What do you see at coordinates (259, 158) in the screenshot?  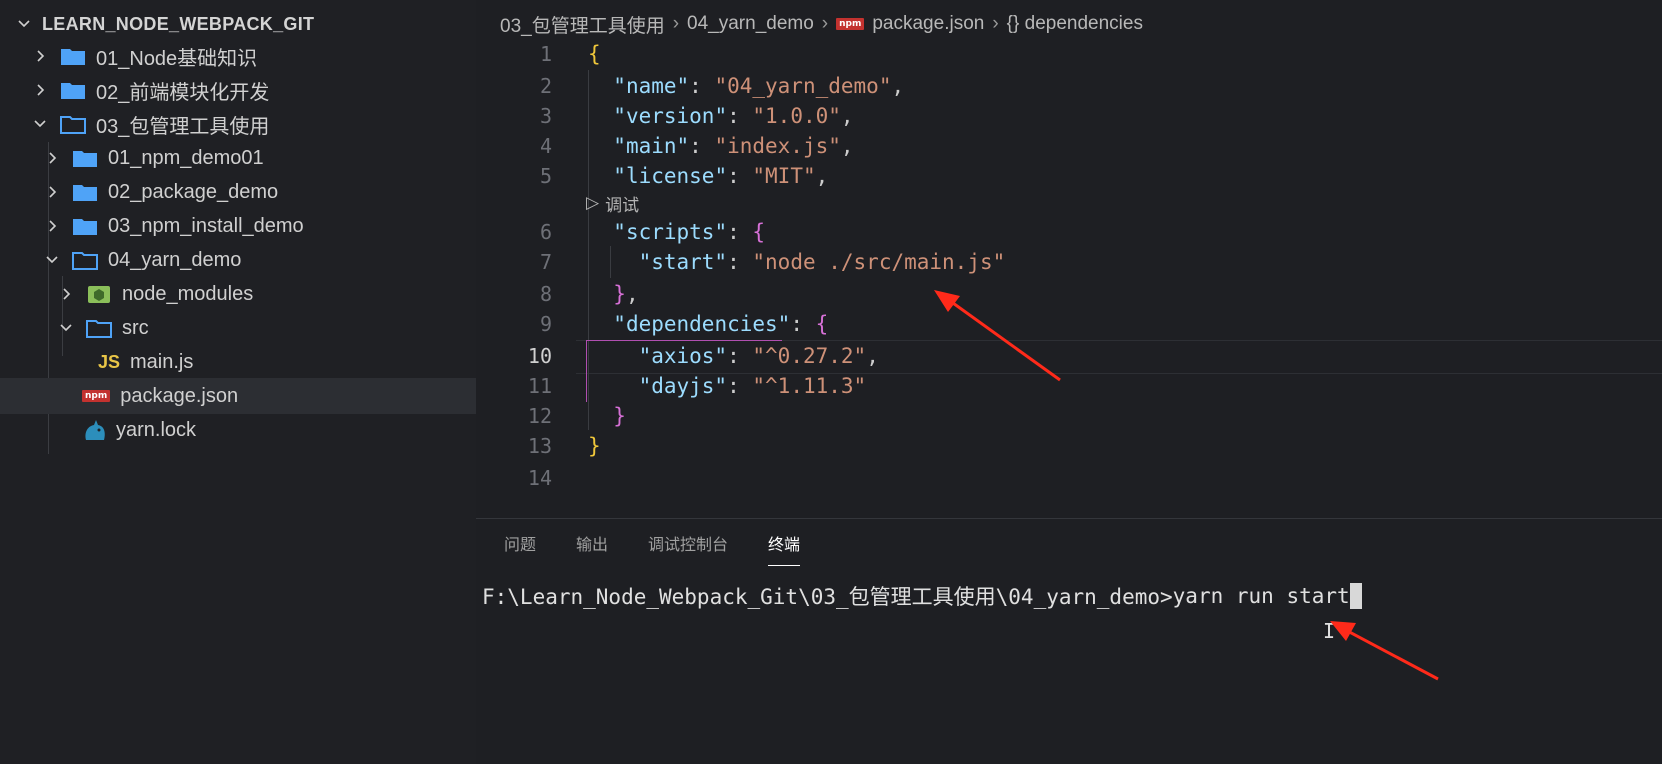 I see `tree-item-npm-demo01: 01_npm_demo01` at bounding box center [259, 158].